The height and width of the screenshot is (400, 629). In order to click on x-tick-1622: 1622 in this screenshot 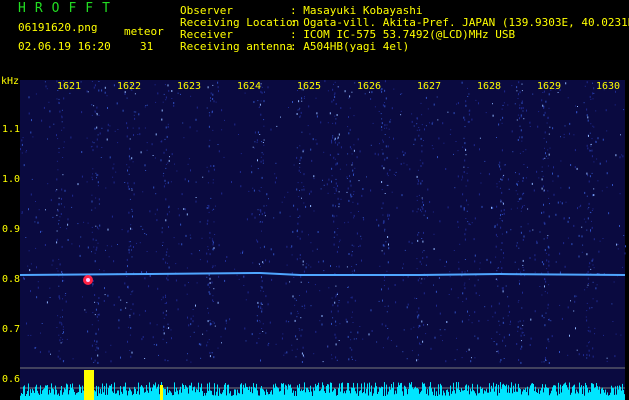, I will do `click(129, 86)`.